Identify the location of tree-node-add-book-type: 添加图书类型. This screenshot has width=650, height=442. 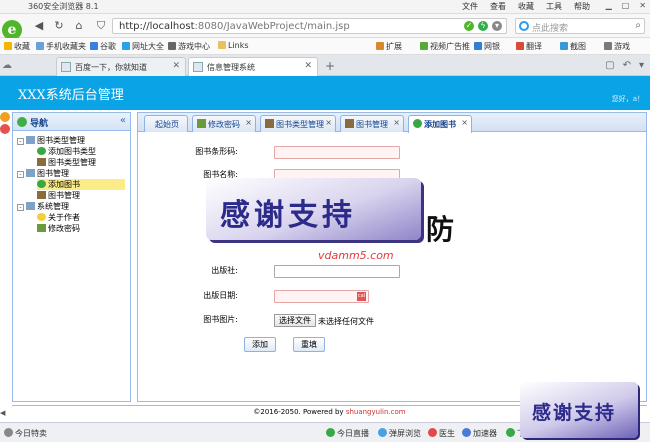
(66, 151).